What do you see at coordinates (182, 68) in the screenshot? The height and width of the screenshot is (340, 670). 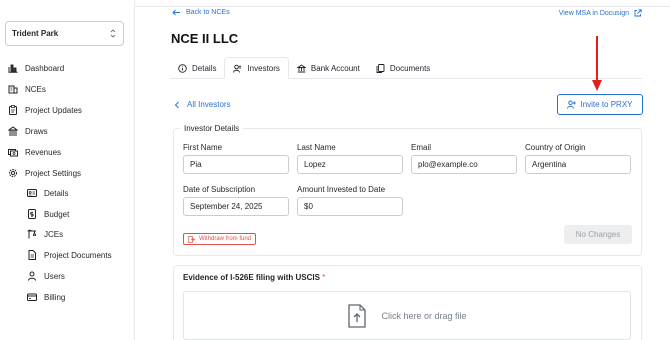 I see `info-icon` at bounding box center [182, 68].